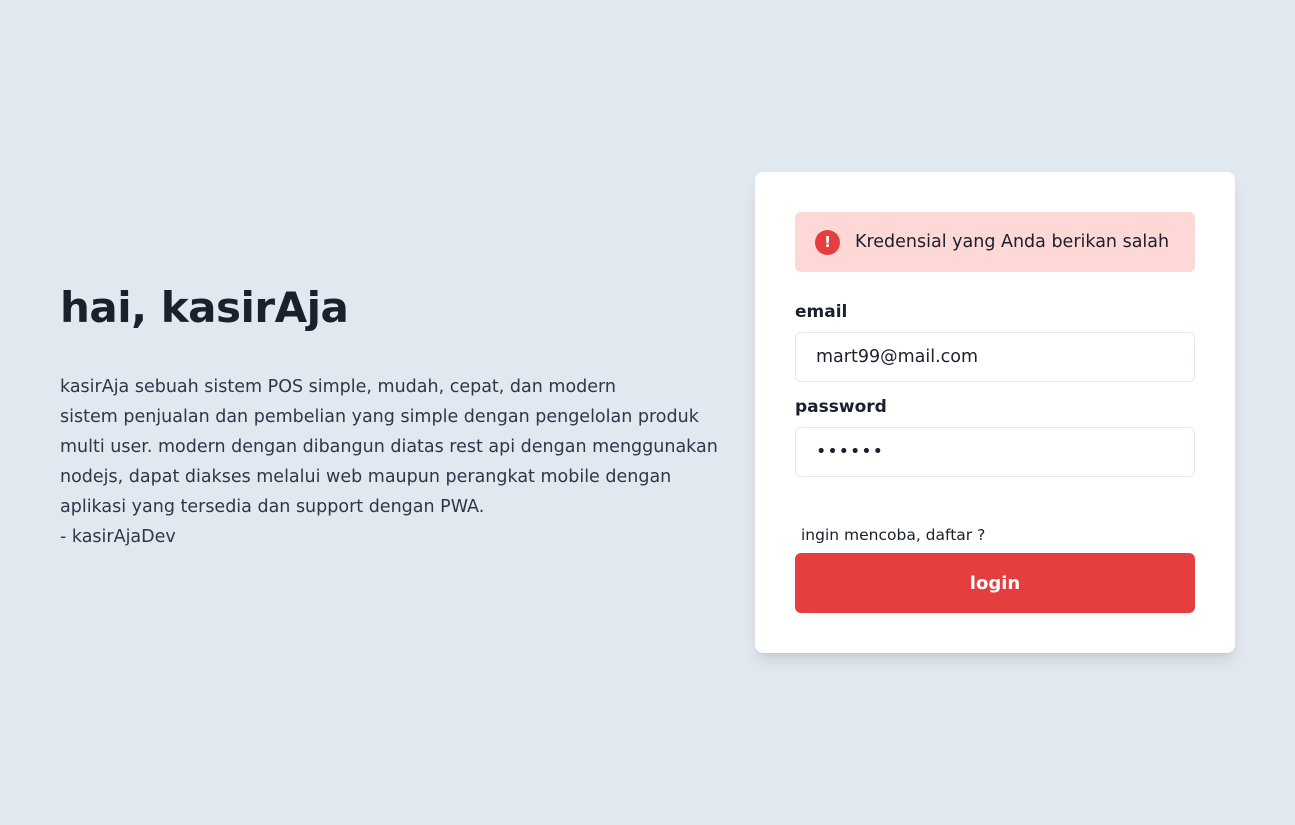 The image size is (1295, 825). What do you see at coordinates (821, 312) in the screenshot?
I see `email-label: email` at bounding box center [821, 312].